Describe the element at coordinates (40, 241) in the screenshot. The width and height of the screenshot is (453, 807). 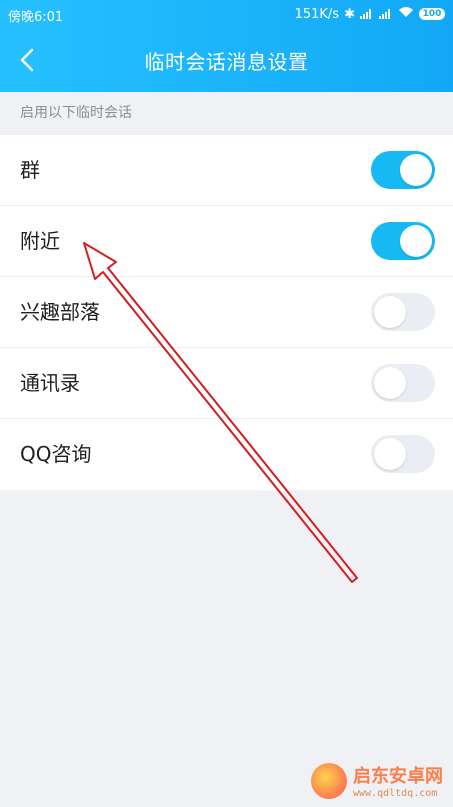
I see `setting-label: 附近` at that location.